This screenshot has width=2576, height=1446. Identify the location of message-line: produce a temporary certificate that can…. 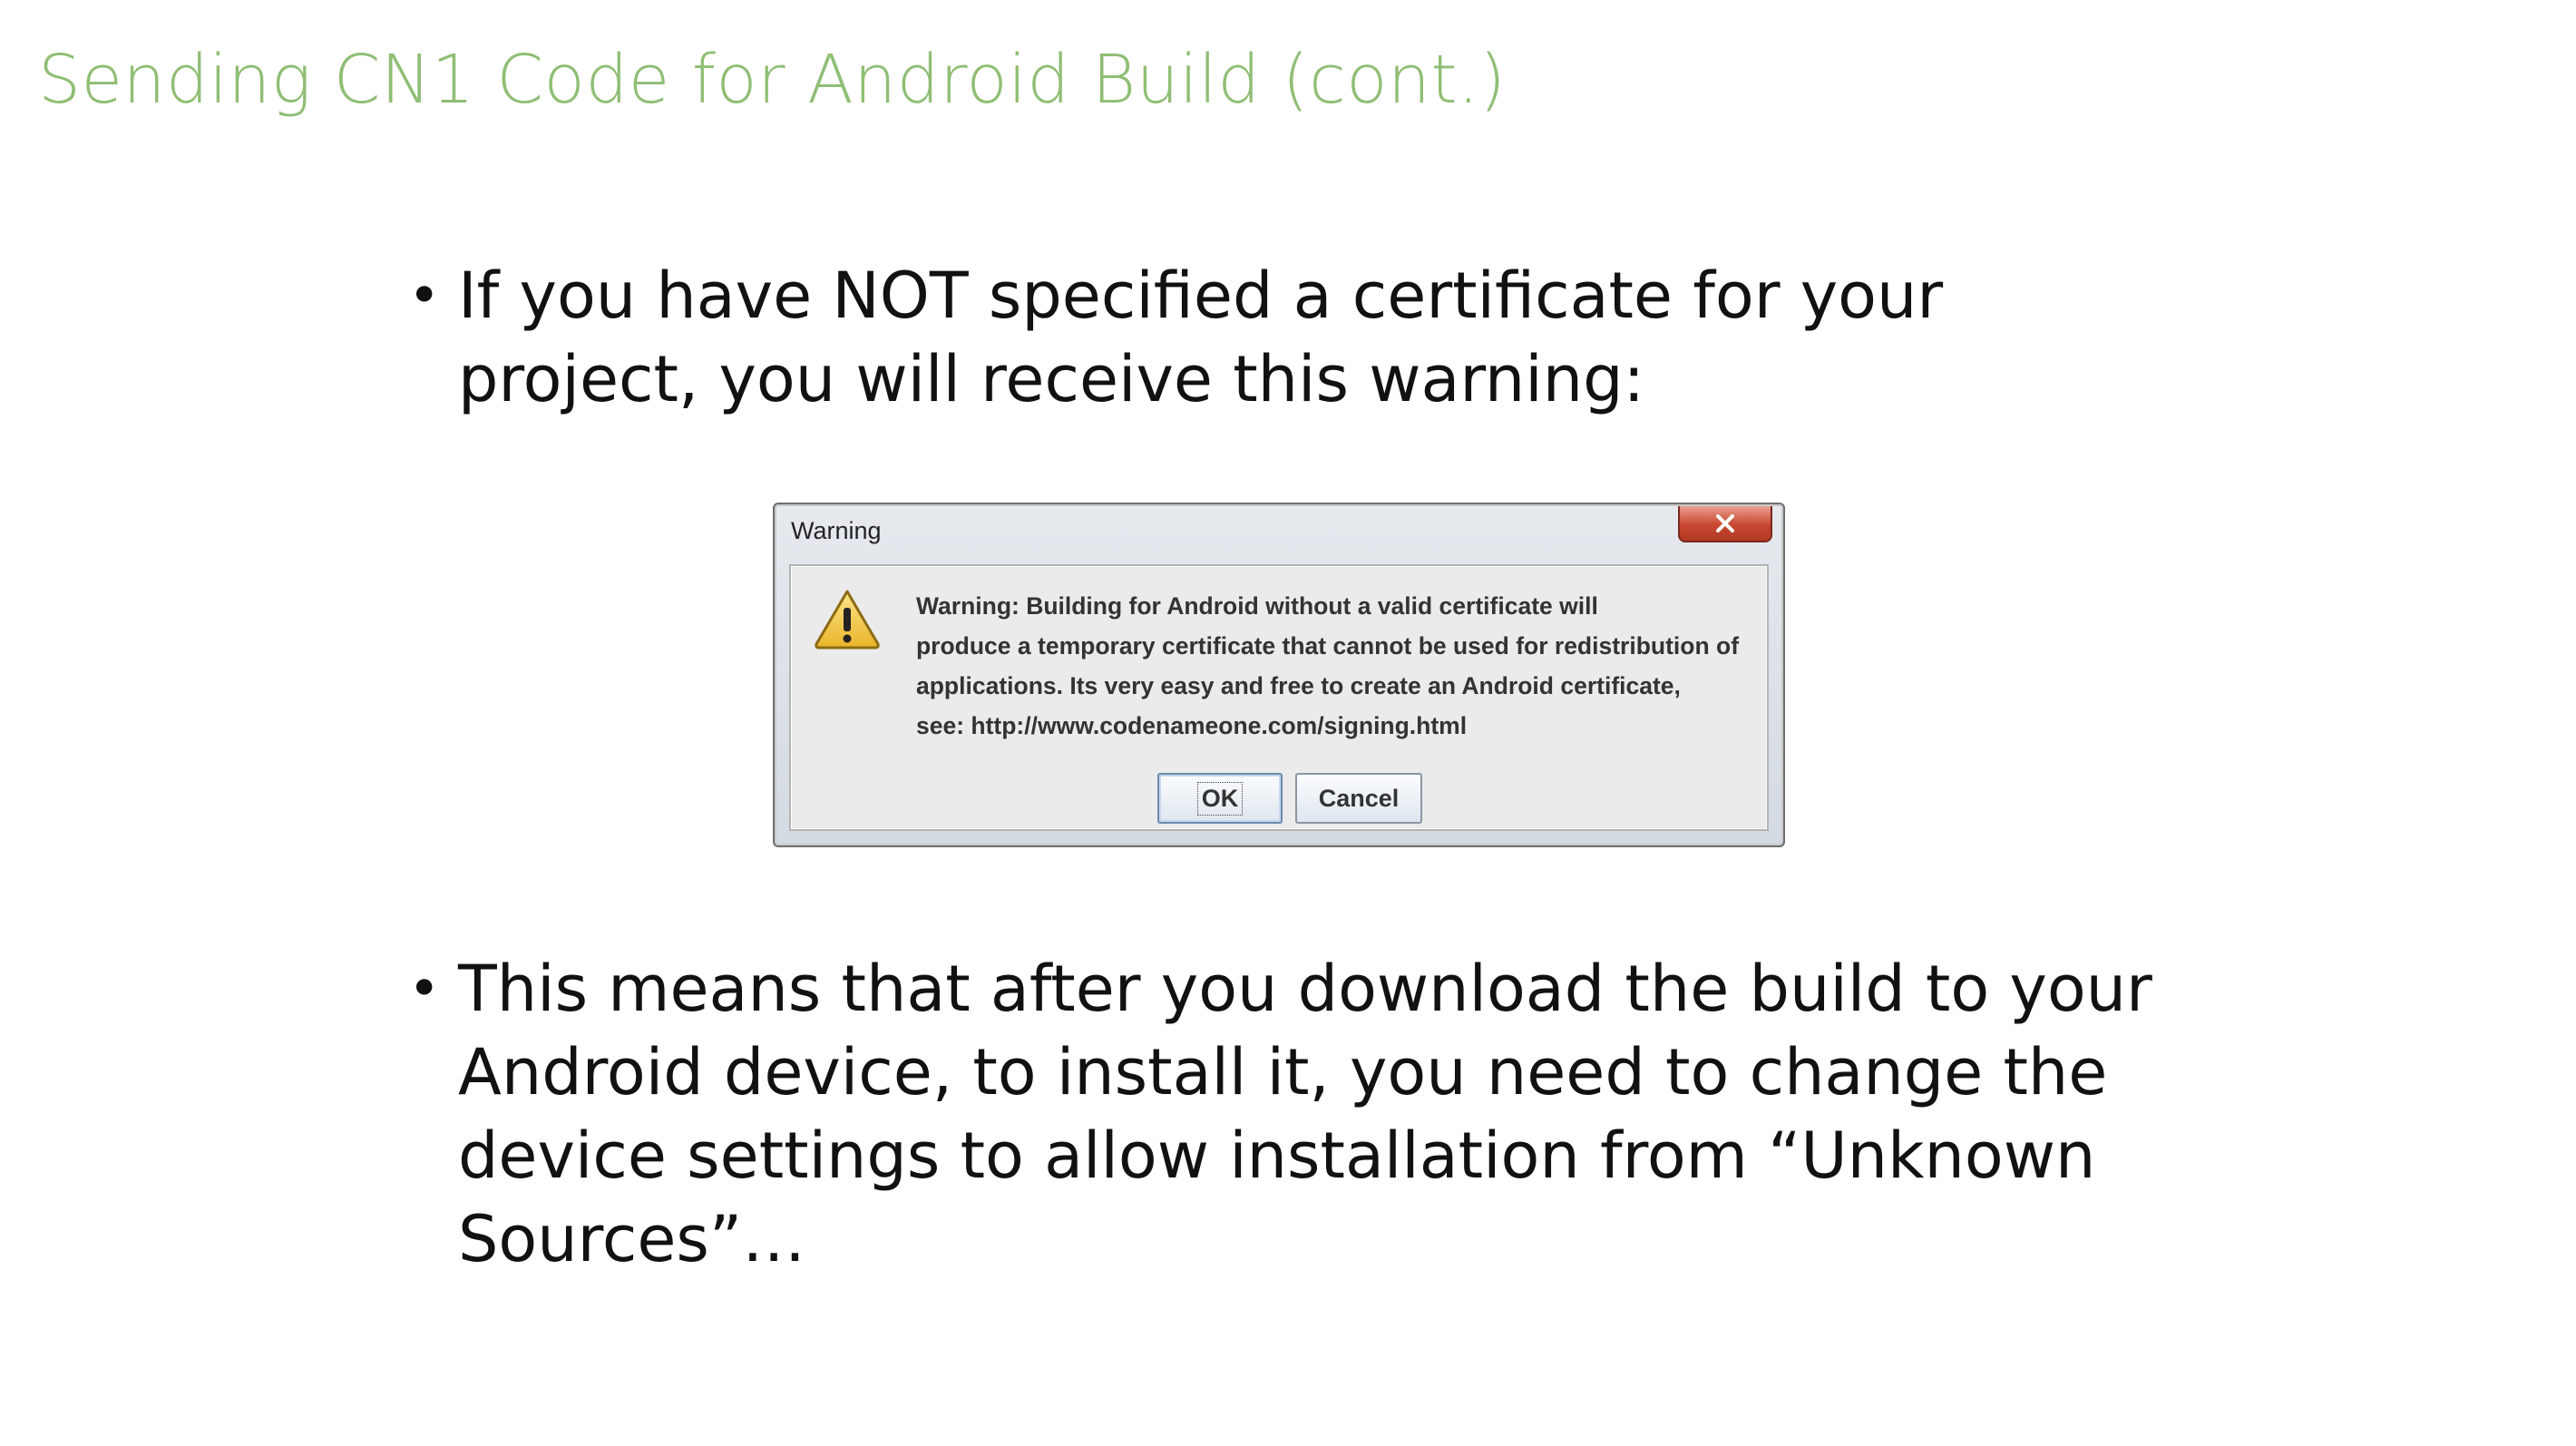
(1328, 645).